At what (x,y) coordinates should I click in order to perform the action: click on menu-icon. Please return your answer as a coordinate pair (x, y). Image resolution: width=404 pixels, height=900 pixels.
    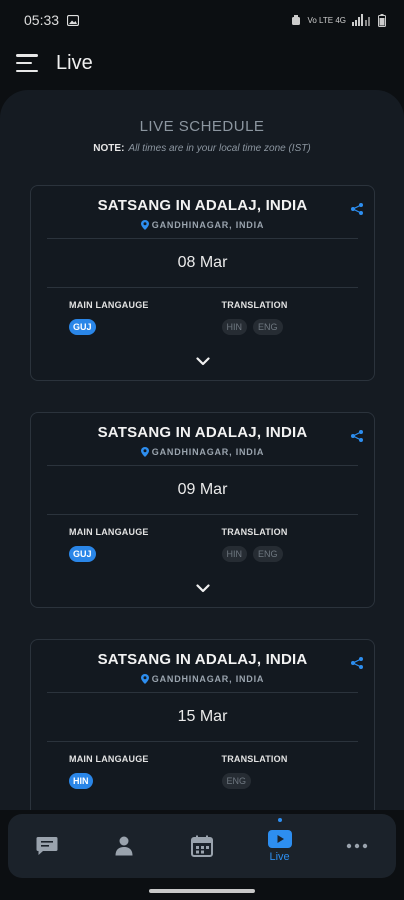
    Looking at the image, I should click on (28, 63).